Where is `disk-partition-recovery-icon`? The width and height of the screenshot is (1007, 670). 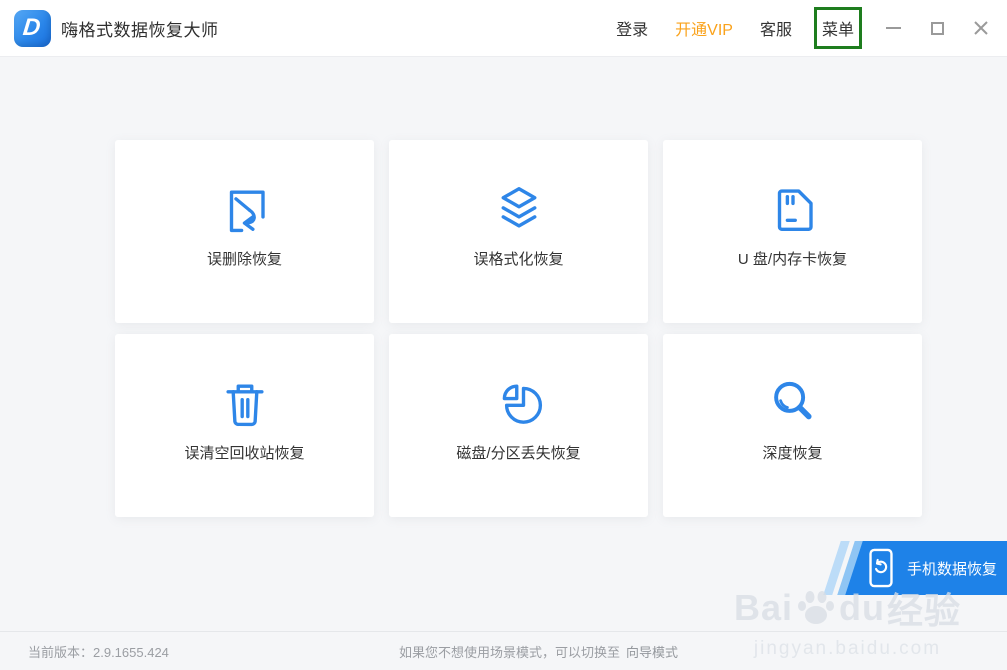
disk-partition-recovery-icon is located at coordinates (522, 404).